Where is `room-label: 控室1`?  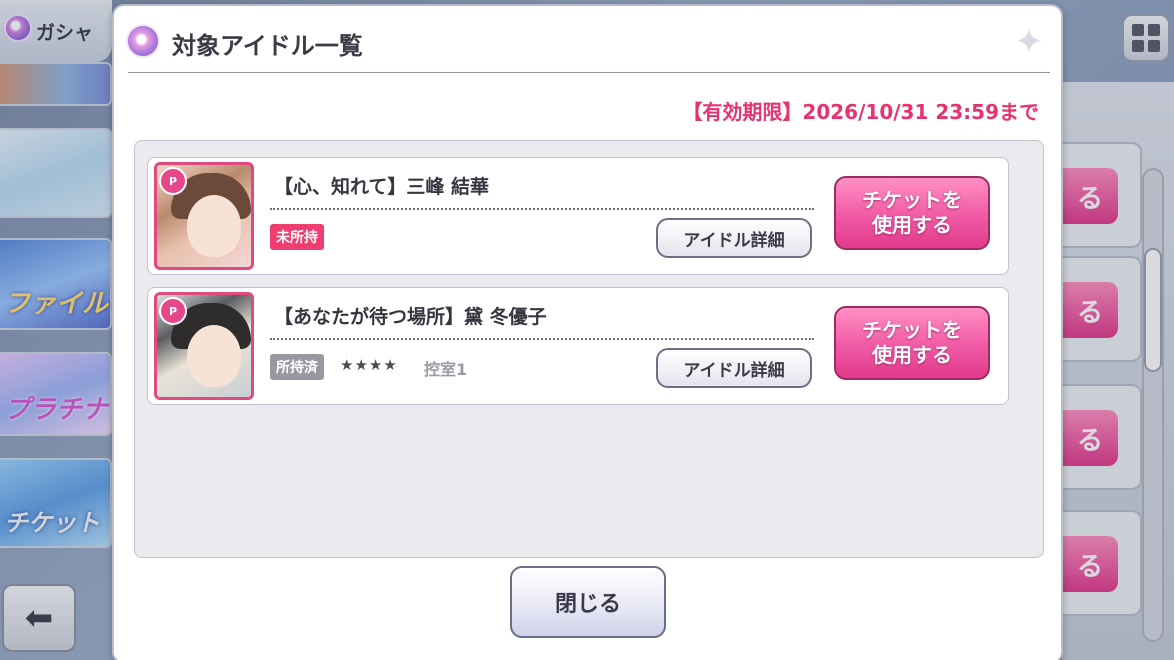 room-label: 控室1 is located at coordinates (446, 369).